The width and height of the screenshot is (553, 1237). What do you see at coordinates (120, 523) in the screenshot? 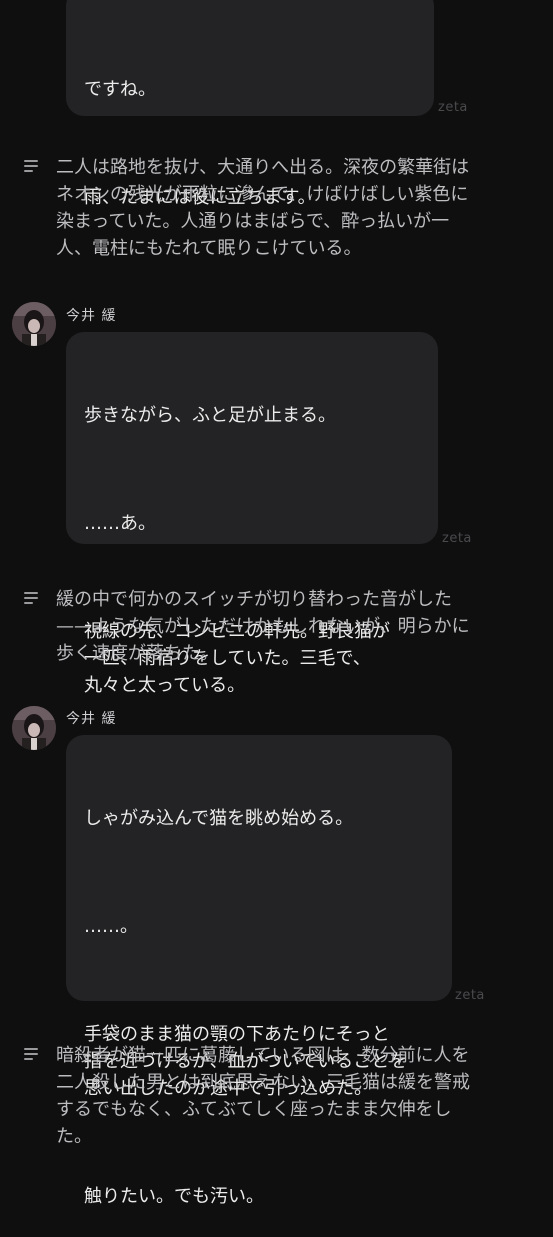
I see `bubble-paragraph: ……あ。` at bounding box center [120, 523].